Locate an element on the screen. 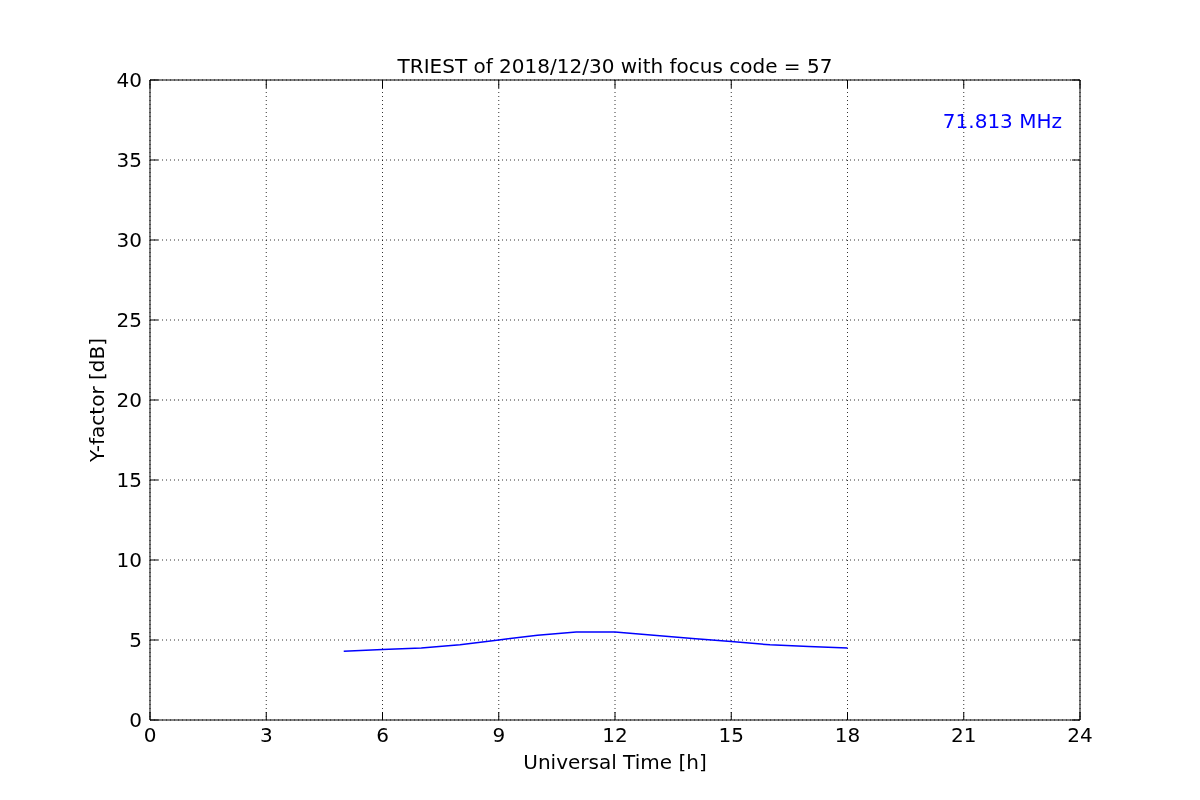 The height and width of the screenshot is (800, 1200). legend-label: 71.813 MHz is located at coordinates (1002, 121).